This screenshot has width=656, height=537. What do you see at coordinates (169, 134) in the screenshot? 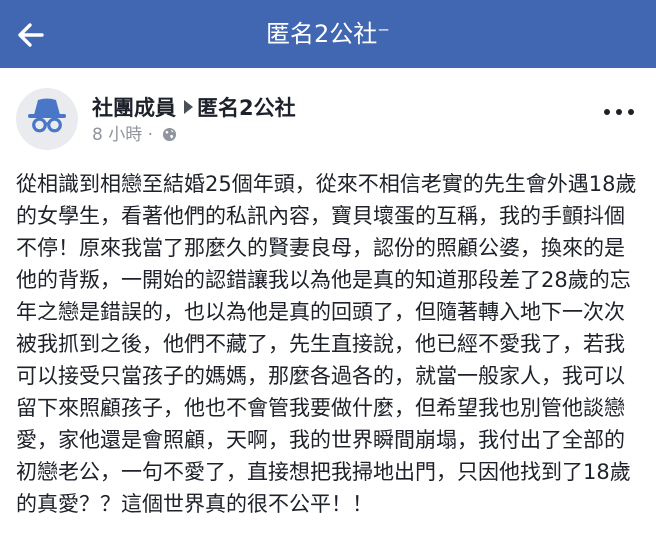
I see `globe-icon` at bounding box center [169, 134].